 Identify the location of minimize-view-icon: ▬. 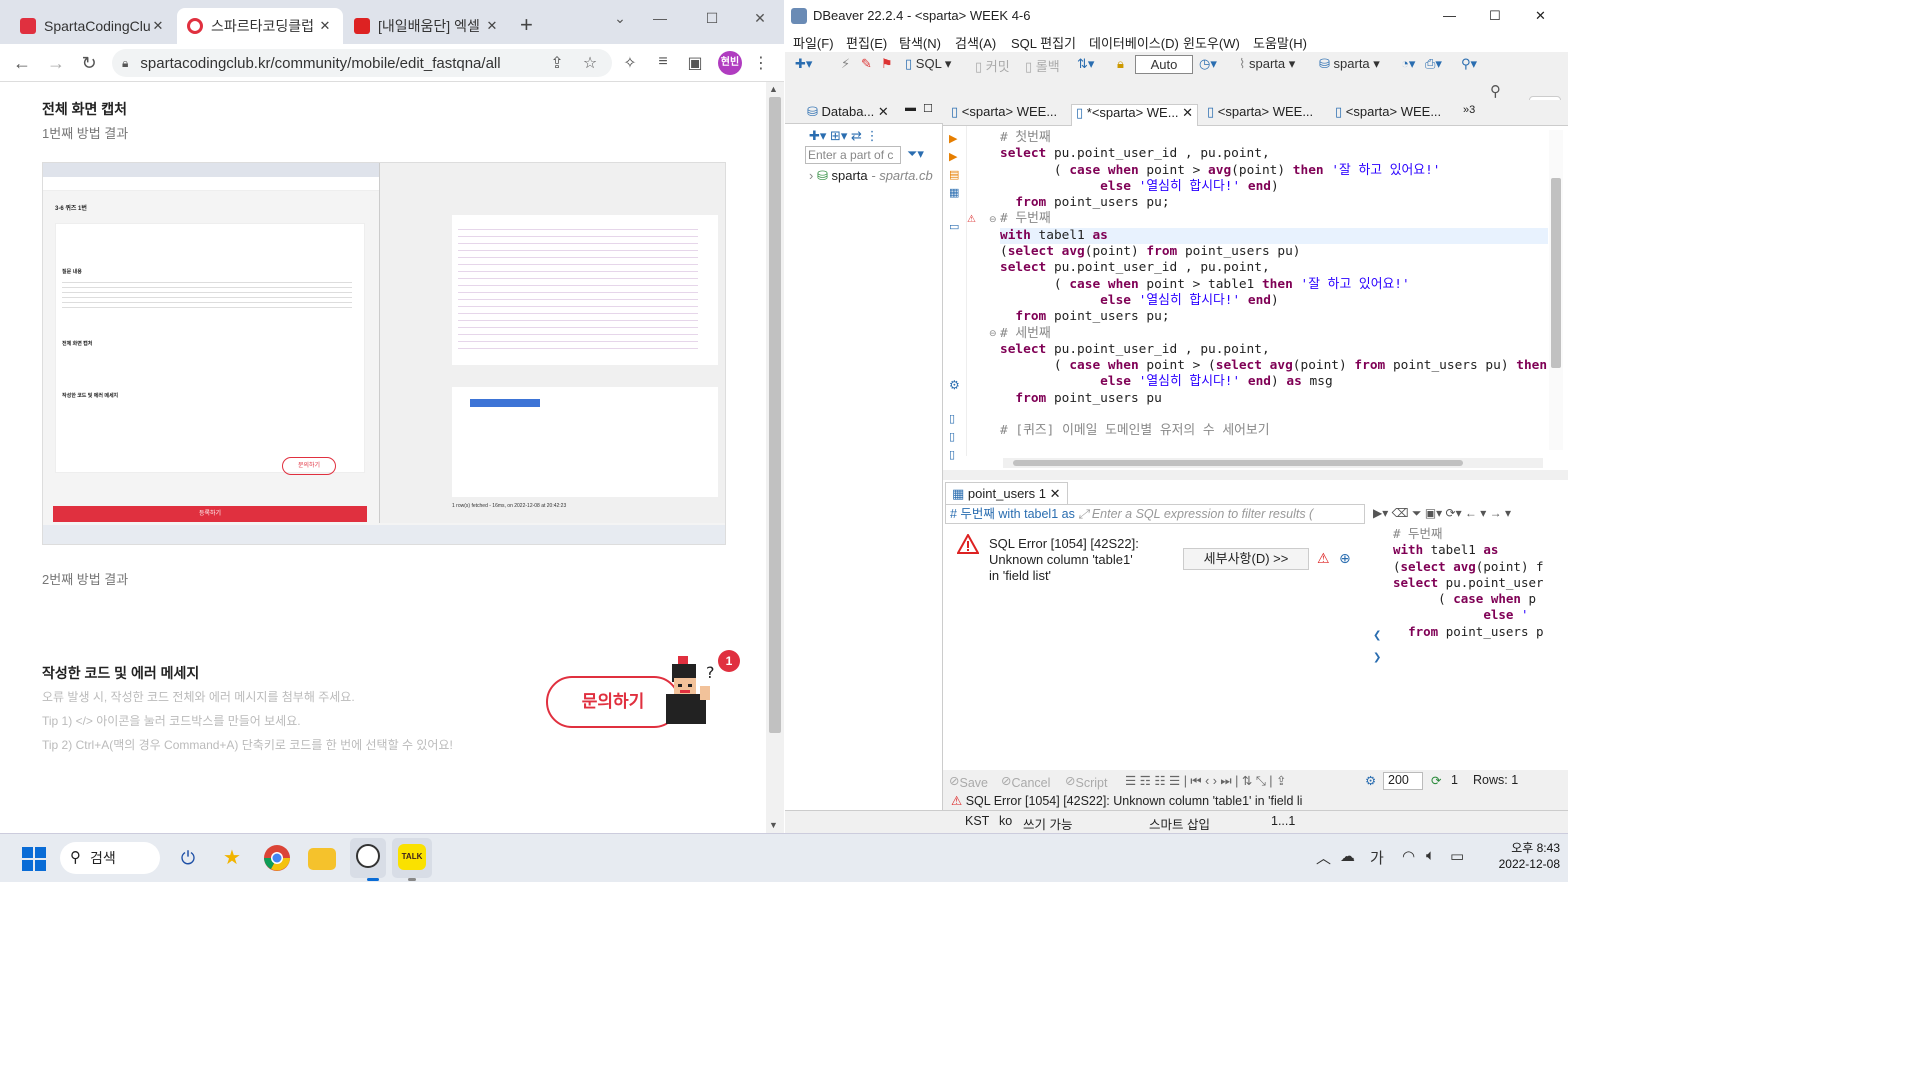
(910, 108).